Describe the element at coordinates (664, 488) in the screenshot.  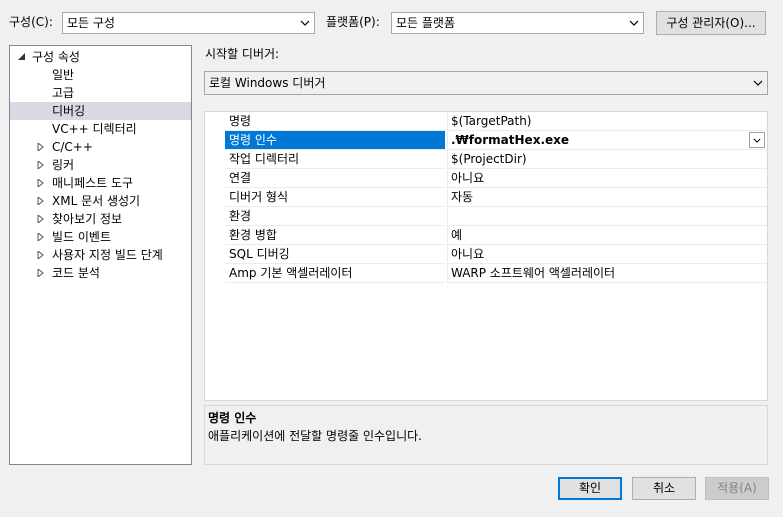
I see `cancel-button: 취소` at that location.